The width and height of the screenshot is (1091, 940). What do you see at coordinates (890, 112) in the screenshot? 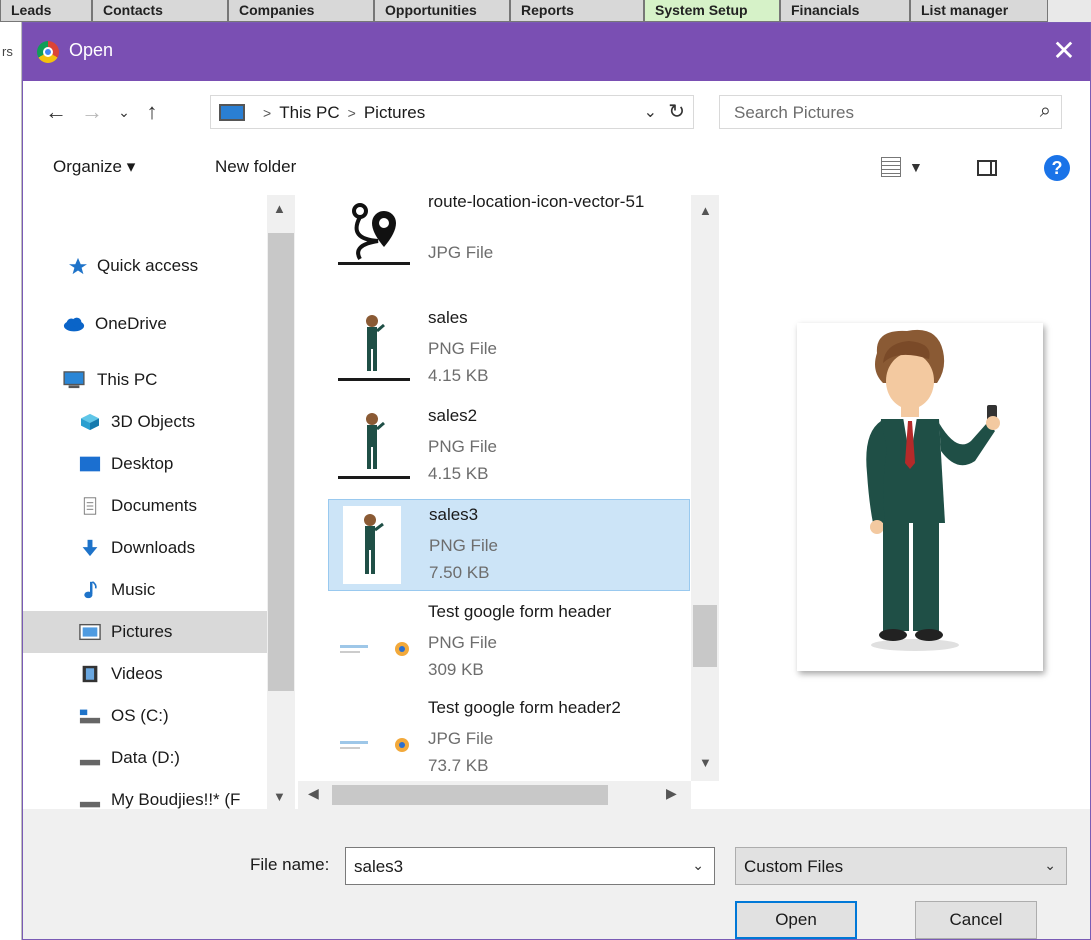
I see `search-box: Search Pictures ⌕` at bounding box center [890, 112].